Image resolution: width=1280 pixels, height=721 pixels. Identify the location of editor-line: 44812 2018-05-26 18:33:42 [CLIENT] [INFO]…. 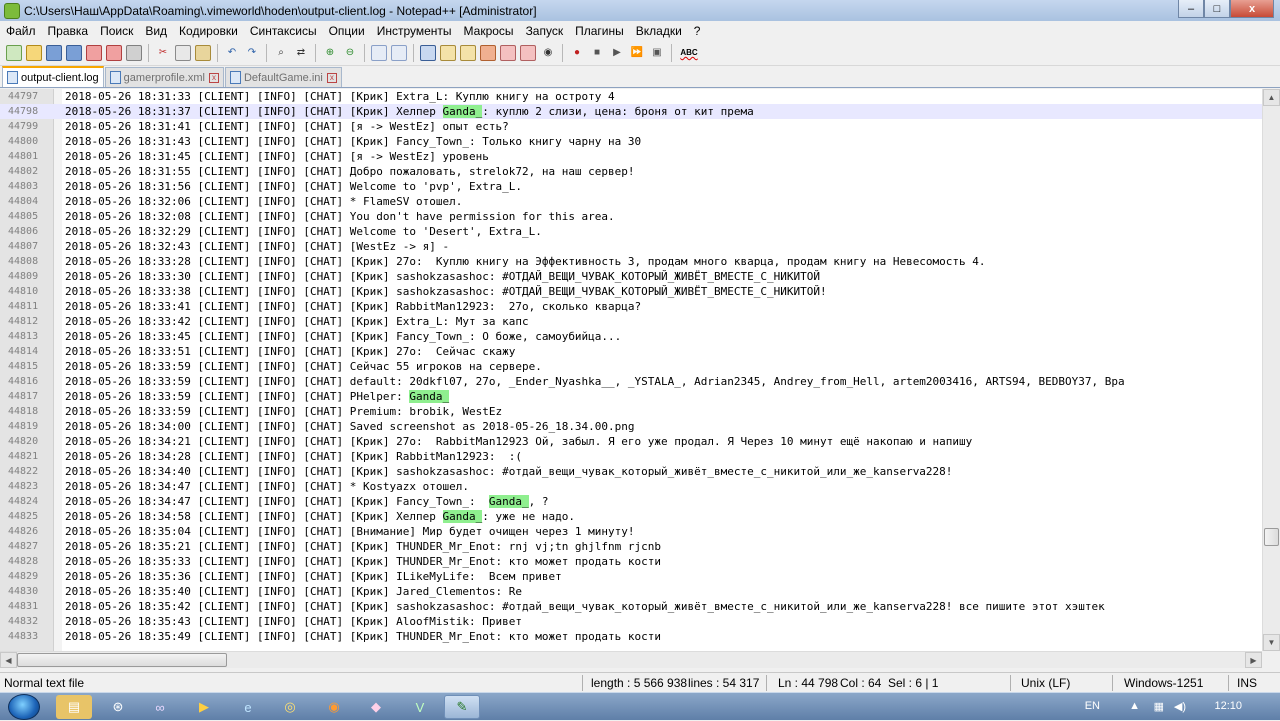
(631, 321).